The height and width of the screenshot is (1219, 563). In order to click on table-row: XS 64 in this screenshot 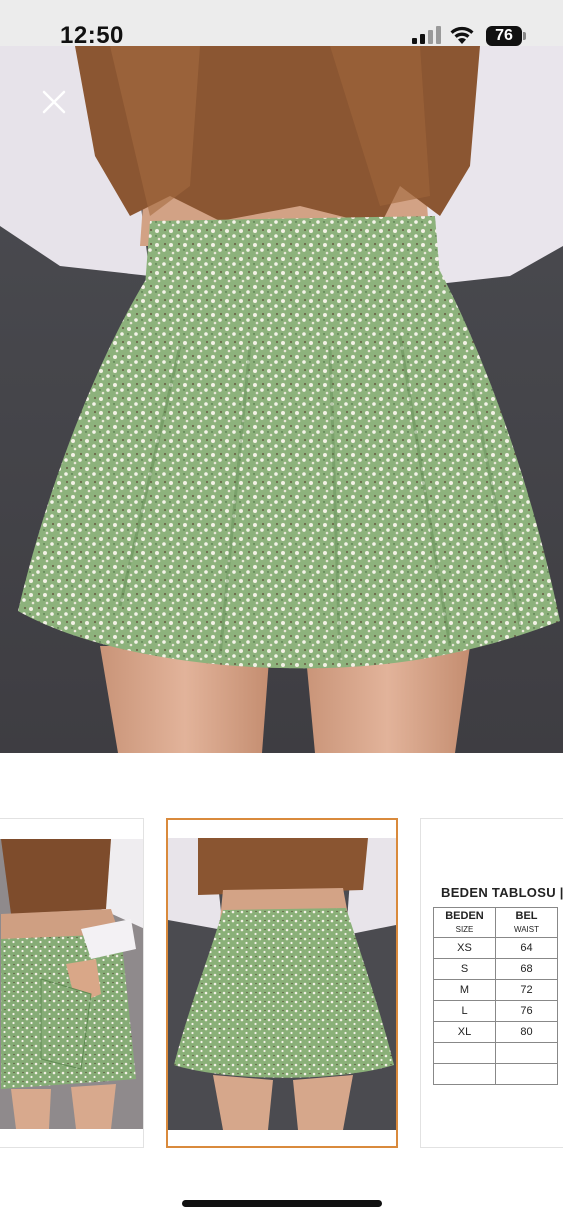, I will do `click(495, 948)`.